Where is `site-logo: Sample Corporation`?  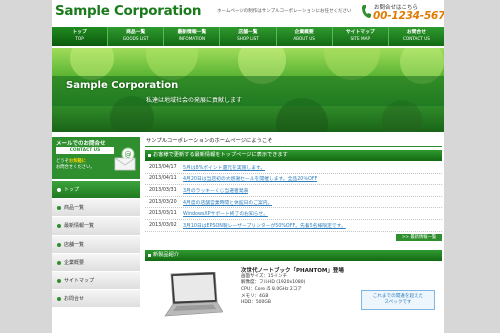 site-logo: Sample Corporation is located at coordinates (128, 11).